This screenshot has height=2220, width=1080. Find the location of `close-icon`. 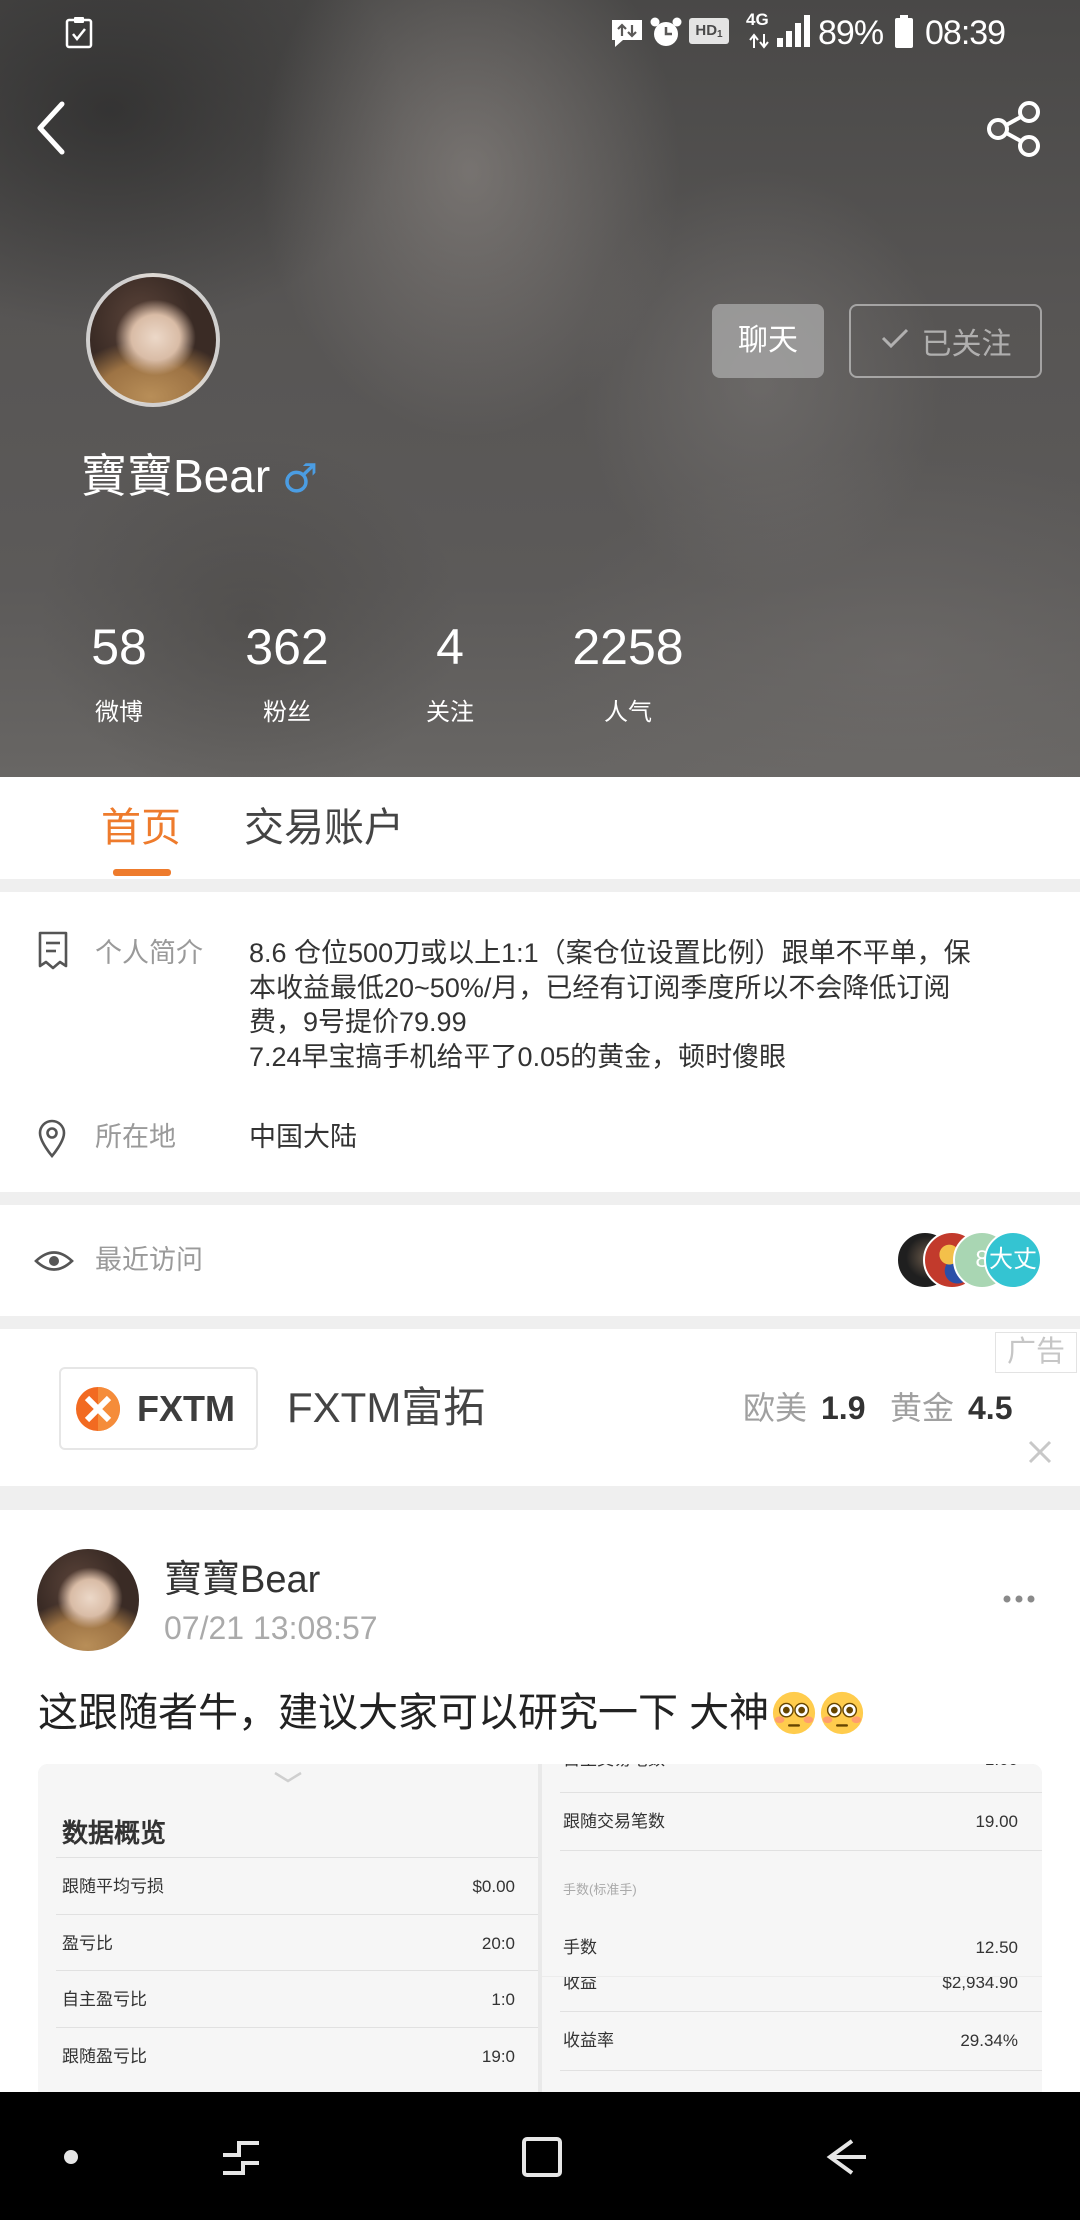

close-icon is located at coordinates (1040, 1452).